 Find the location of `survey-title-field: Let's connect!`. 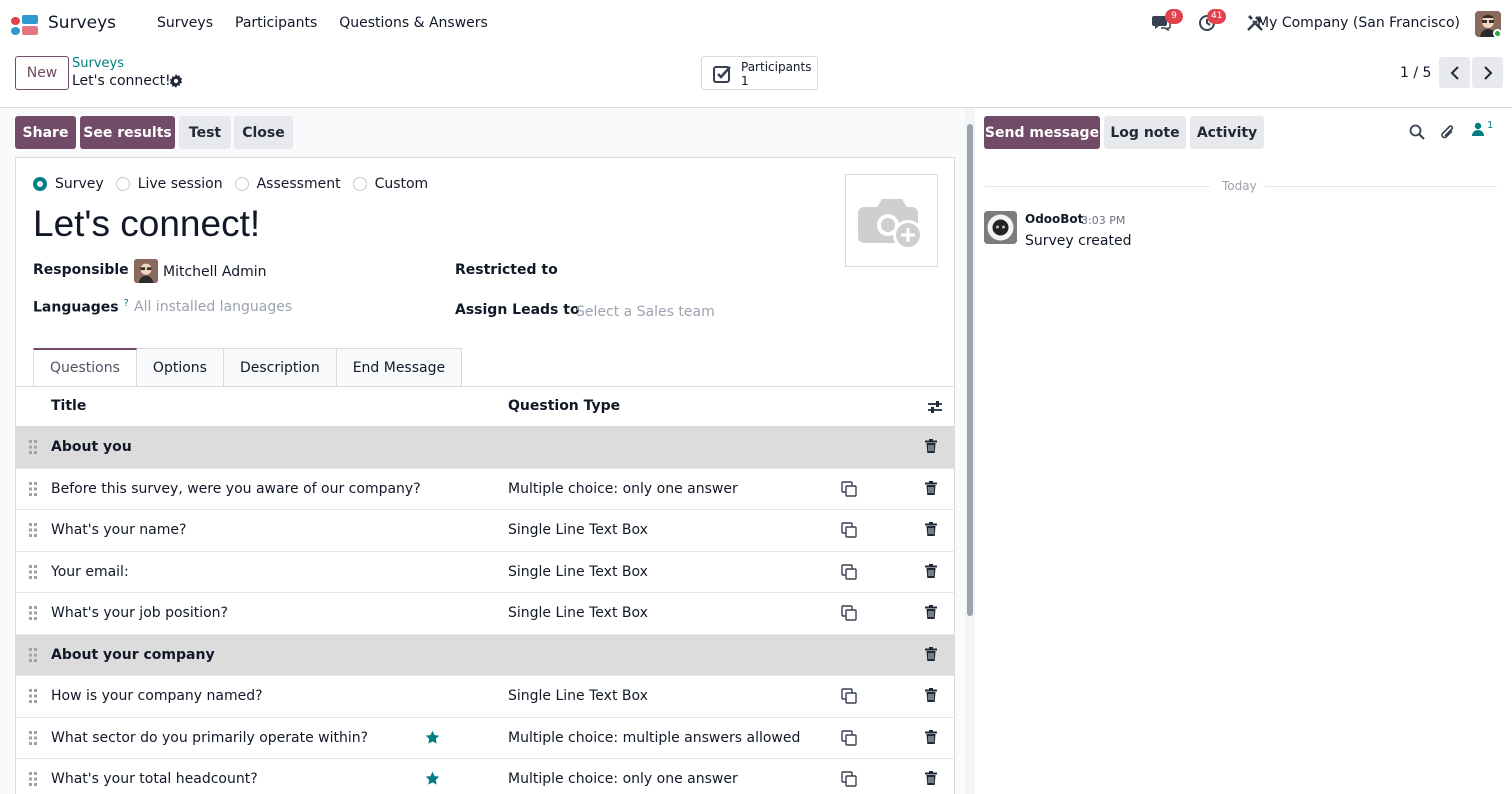

survey-title-field: Let's connect! is located at coordinates (146, 224).